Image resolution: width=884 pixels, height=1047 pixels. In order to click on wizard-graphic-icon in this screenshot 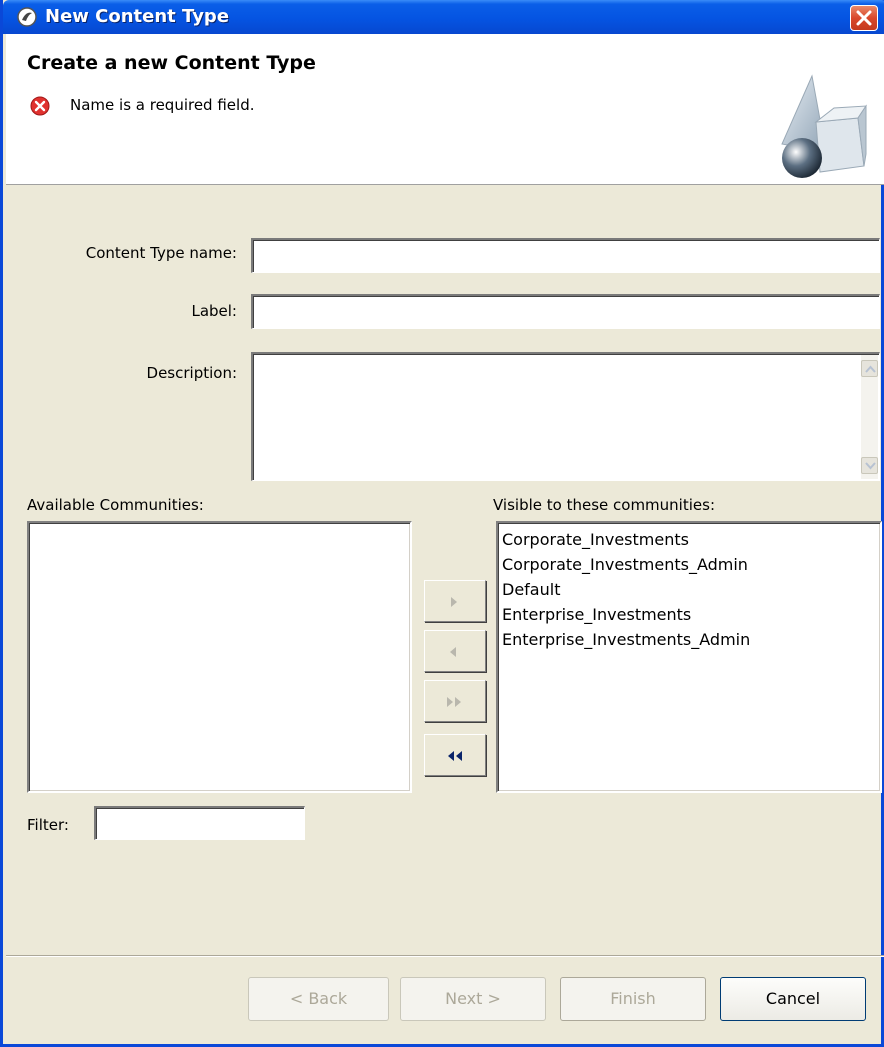, I will do `click(824, 126)`.